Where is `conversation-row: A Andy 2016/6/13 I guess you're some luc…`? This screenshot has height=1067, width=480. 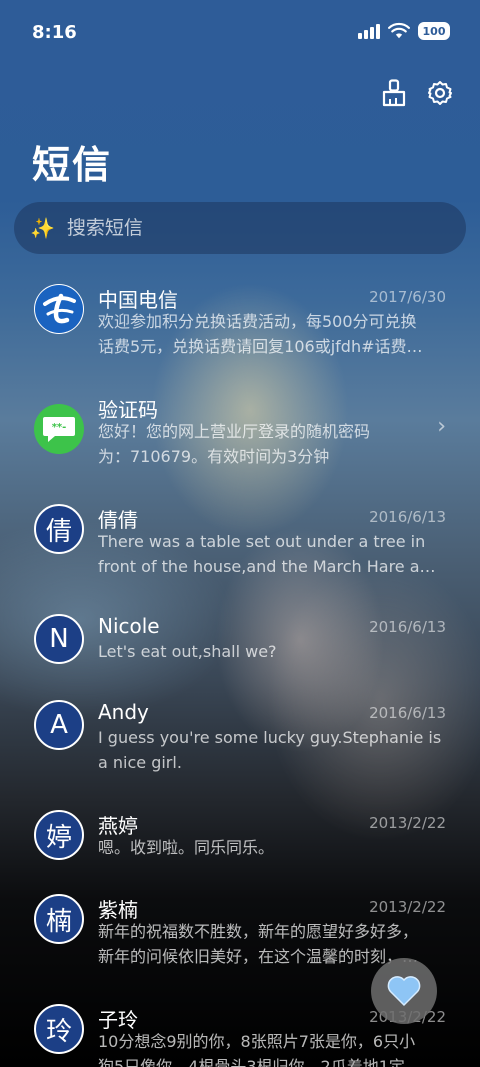
conversation-row: A Andy 2016/6/13 I guess you're some luc… is located at coordinates (240, 741).